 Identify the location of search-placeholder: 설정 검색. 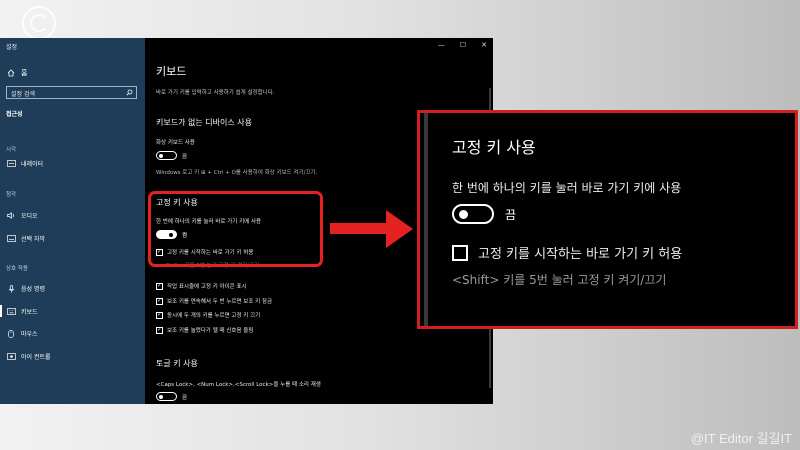
(23, 94).